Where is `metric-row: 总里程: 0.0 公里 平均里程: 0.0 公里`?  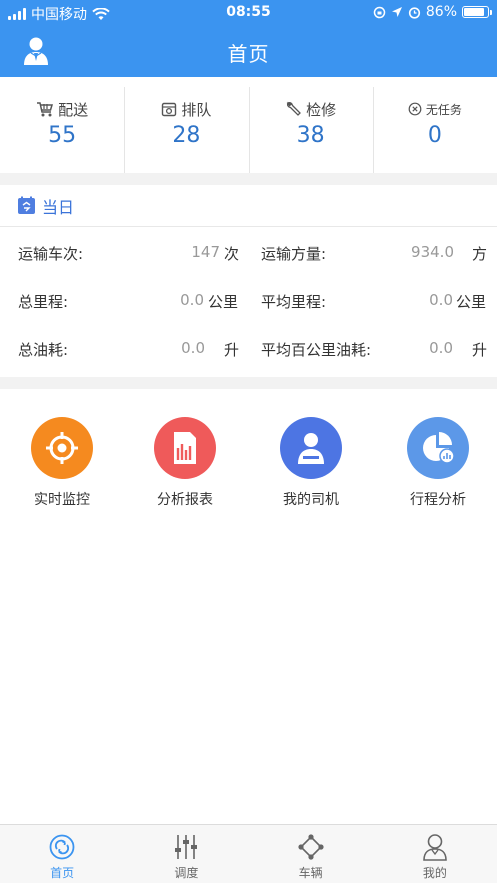 metric-row: 总里程: 0.0 公里 平均里程: 0.0 公里 is located at coordinates (248, 300).